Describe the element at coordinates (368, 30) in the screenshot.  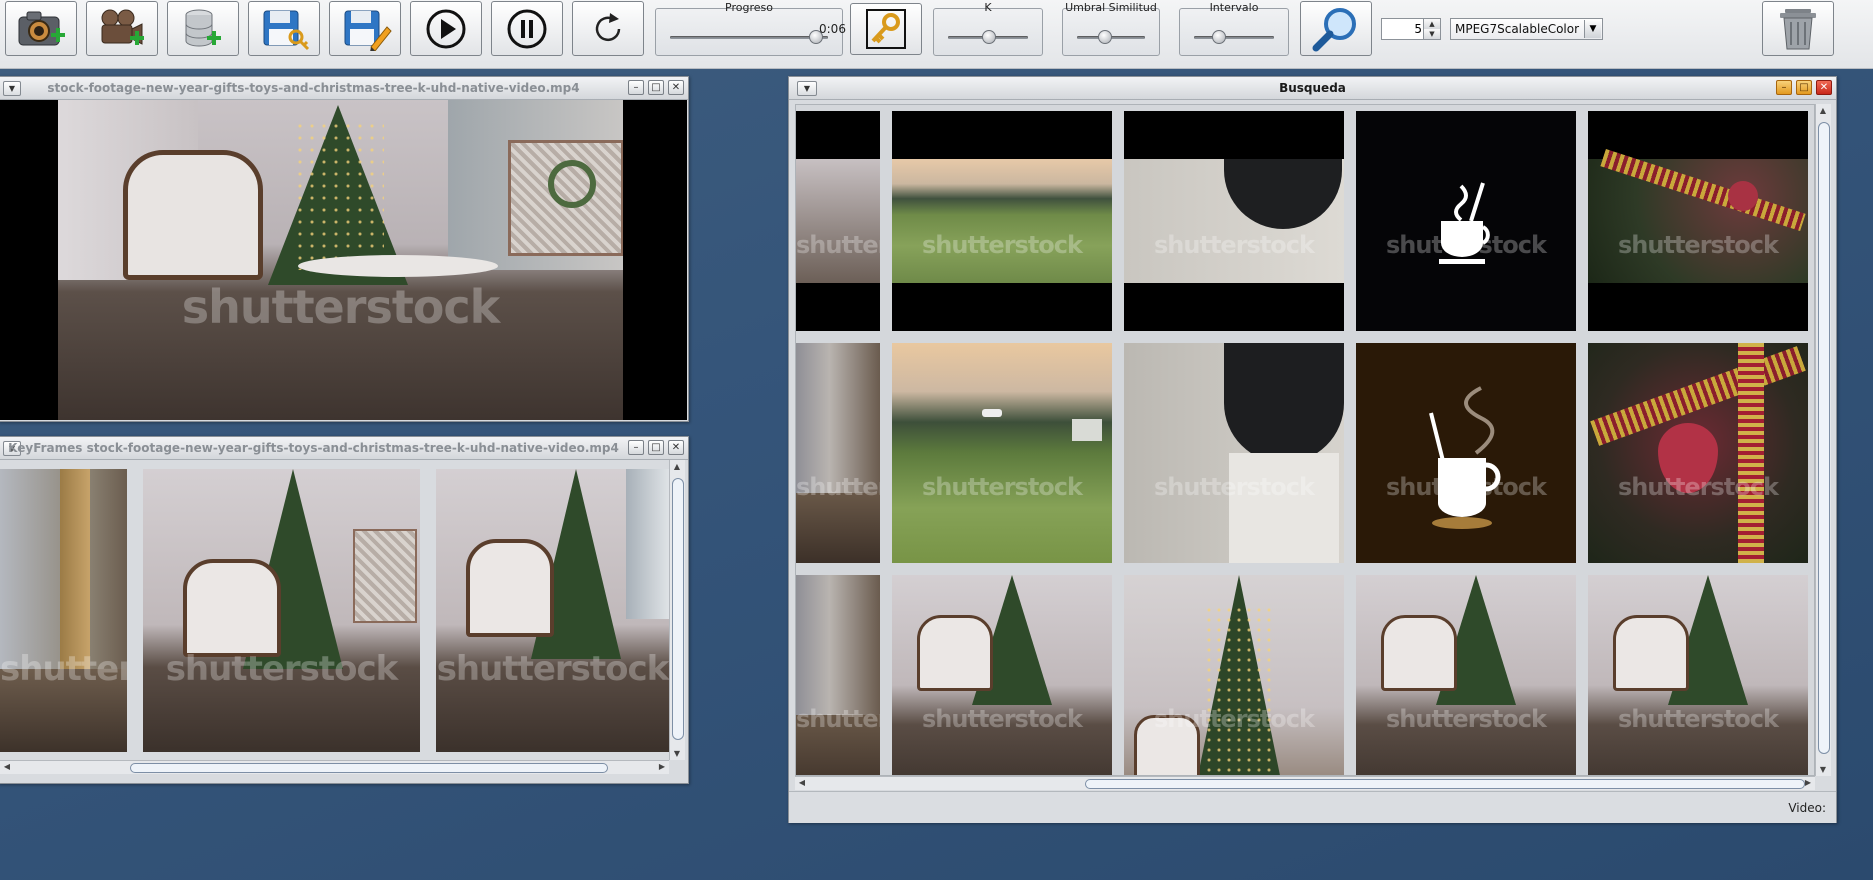
I see `save-edit-icon` at that location.